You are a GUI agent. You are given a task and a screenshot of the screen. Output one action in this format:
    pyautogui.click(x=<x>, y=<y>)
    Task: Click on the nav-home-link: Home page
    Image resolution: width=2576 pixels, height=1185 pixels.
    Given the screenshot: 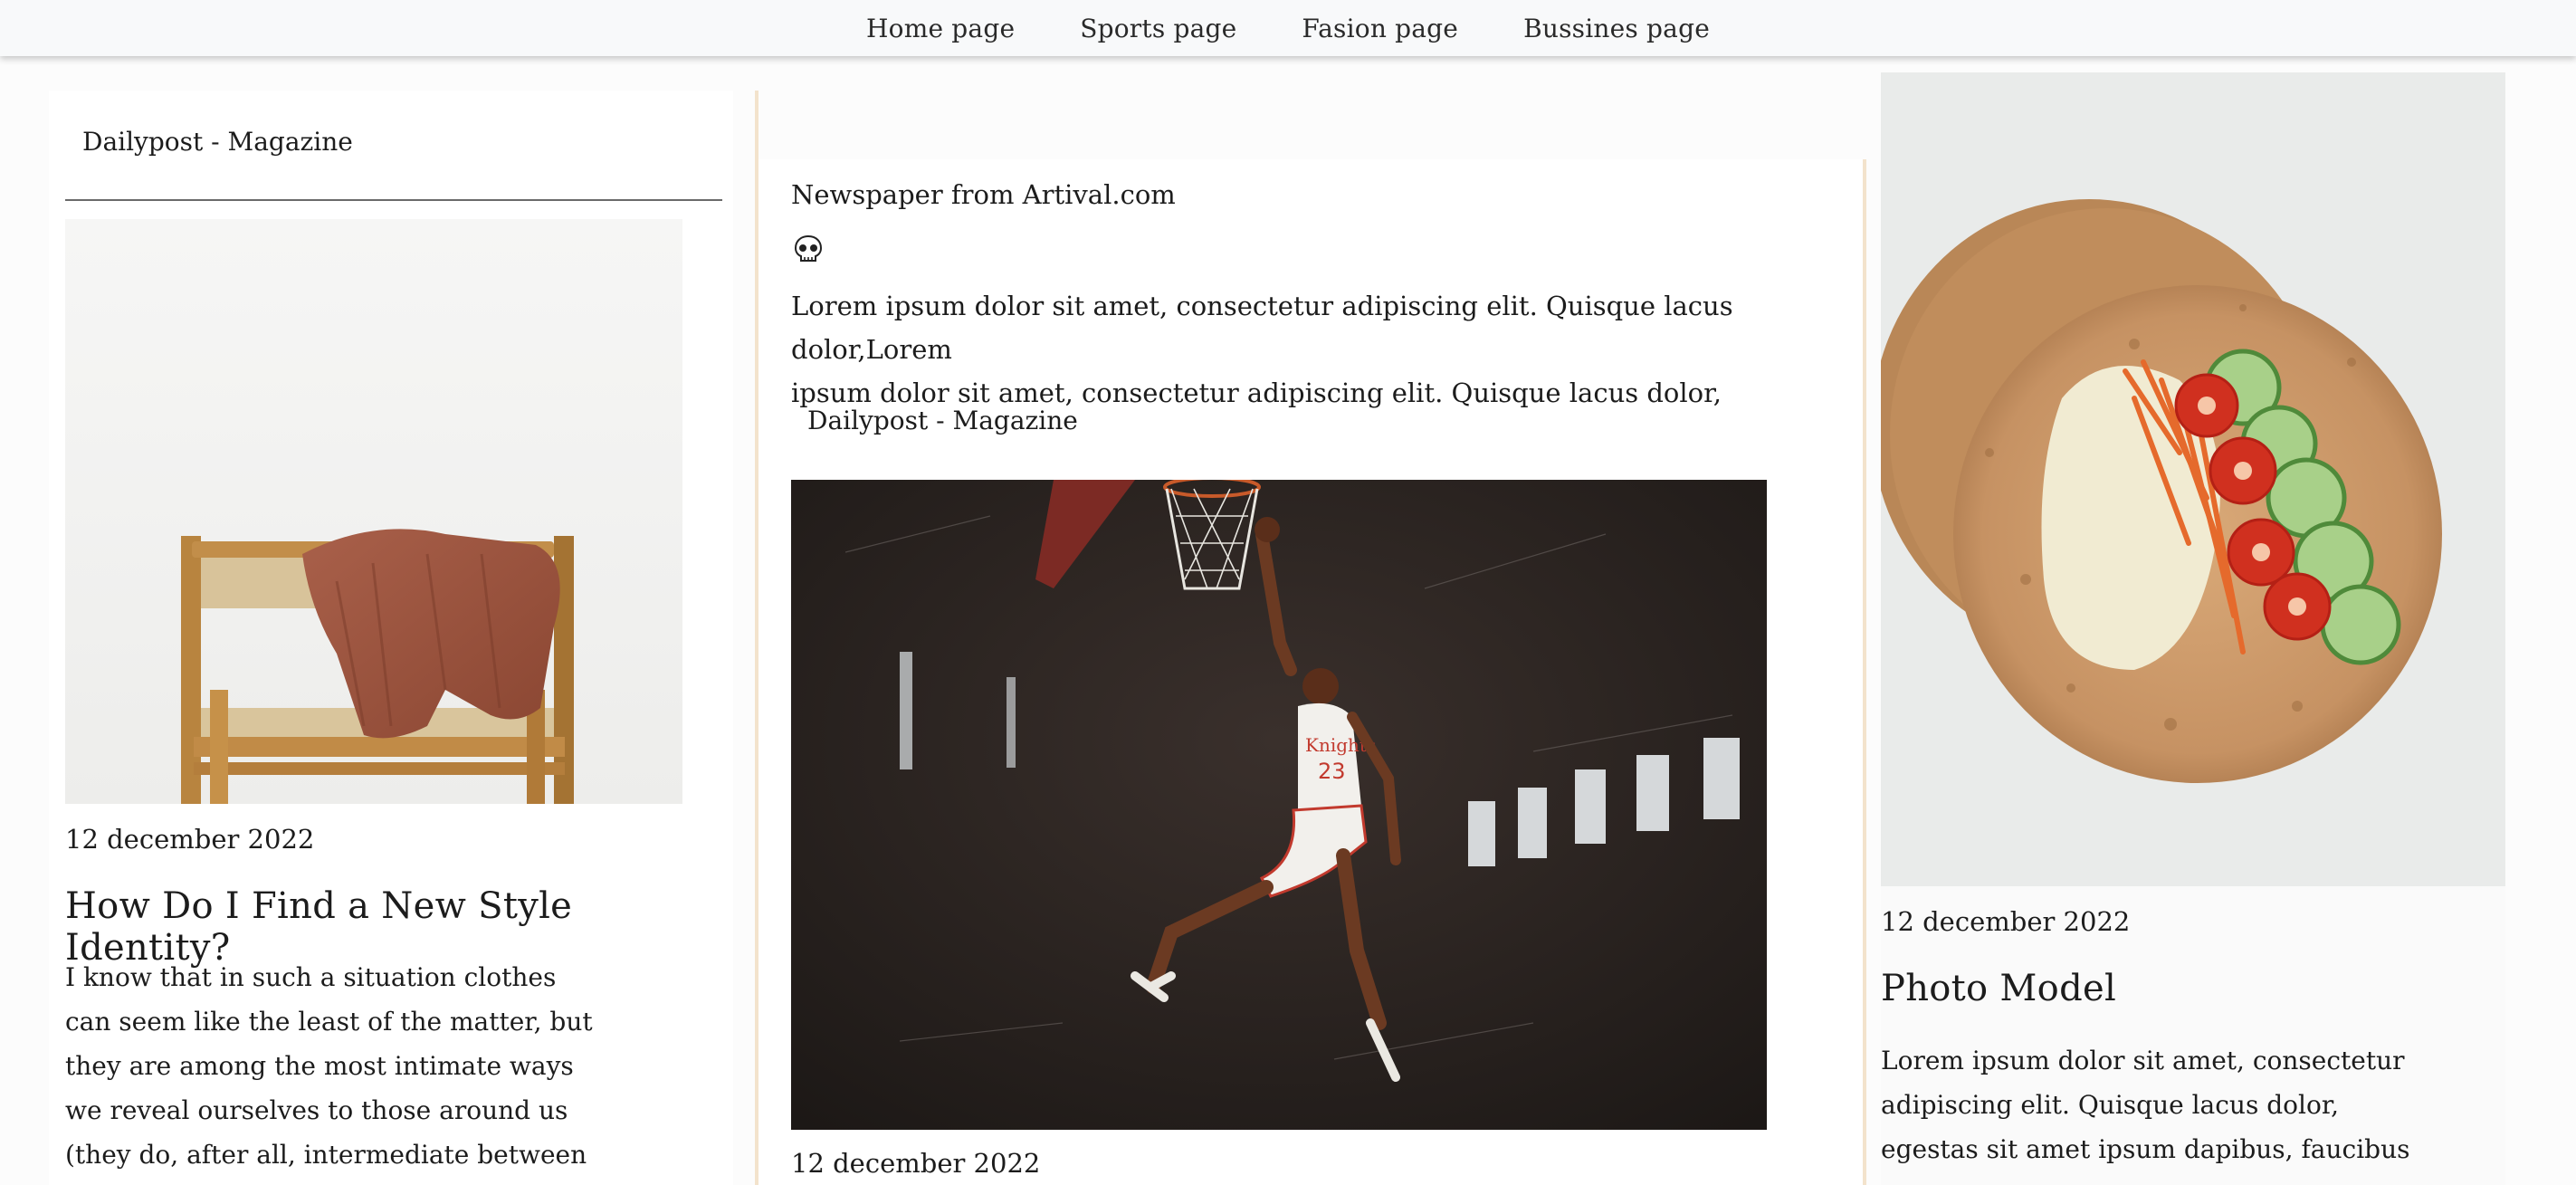 What is the action you would take?
    pyautogui.click(x=941, y=28)
    